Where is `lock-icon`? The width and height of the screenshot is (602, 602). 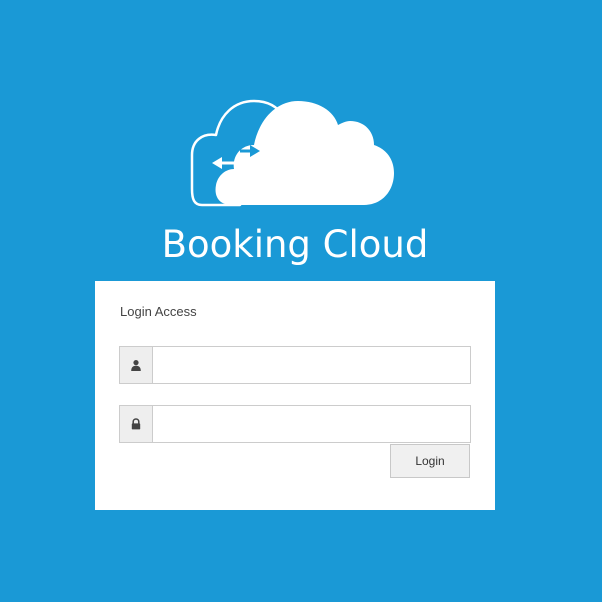
lock-icon is located at coordinates (136, 424).